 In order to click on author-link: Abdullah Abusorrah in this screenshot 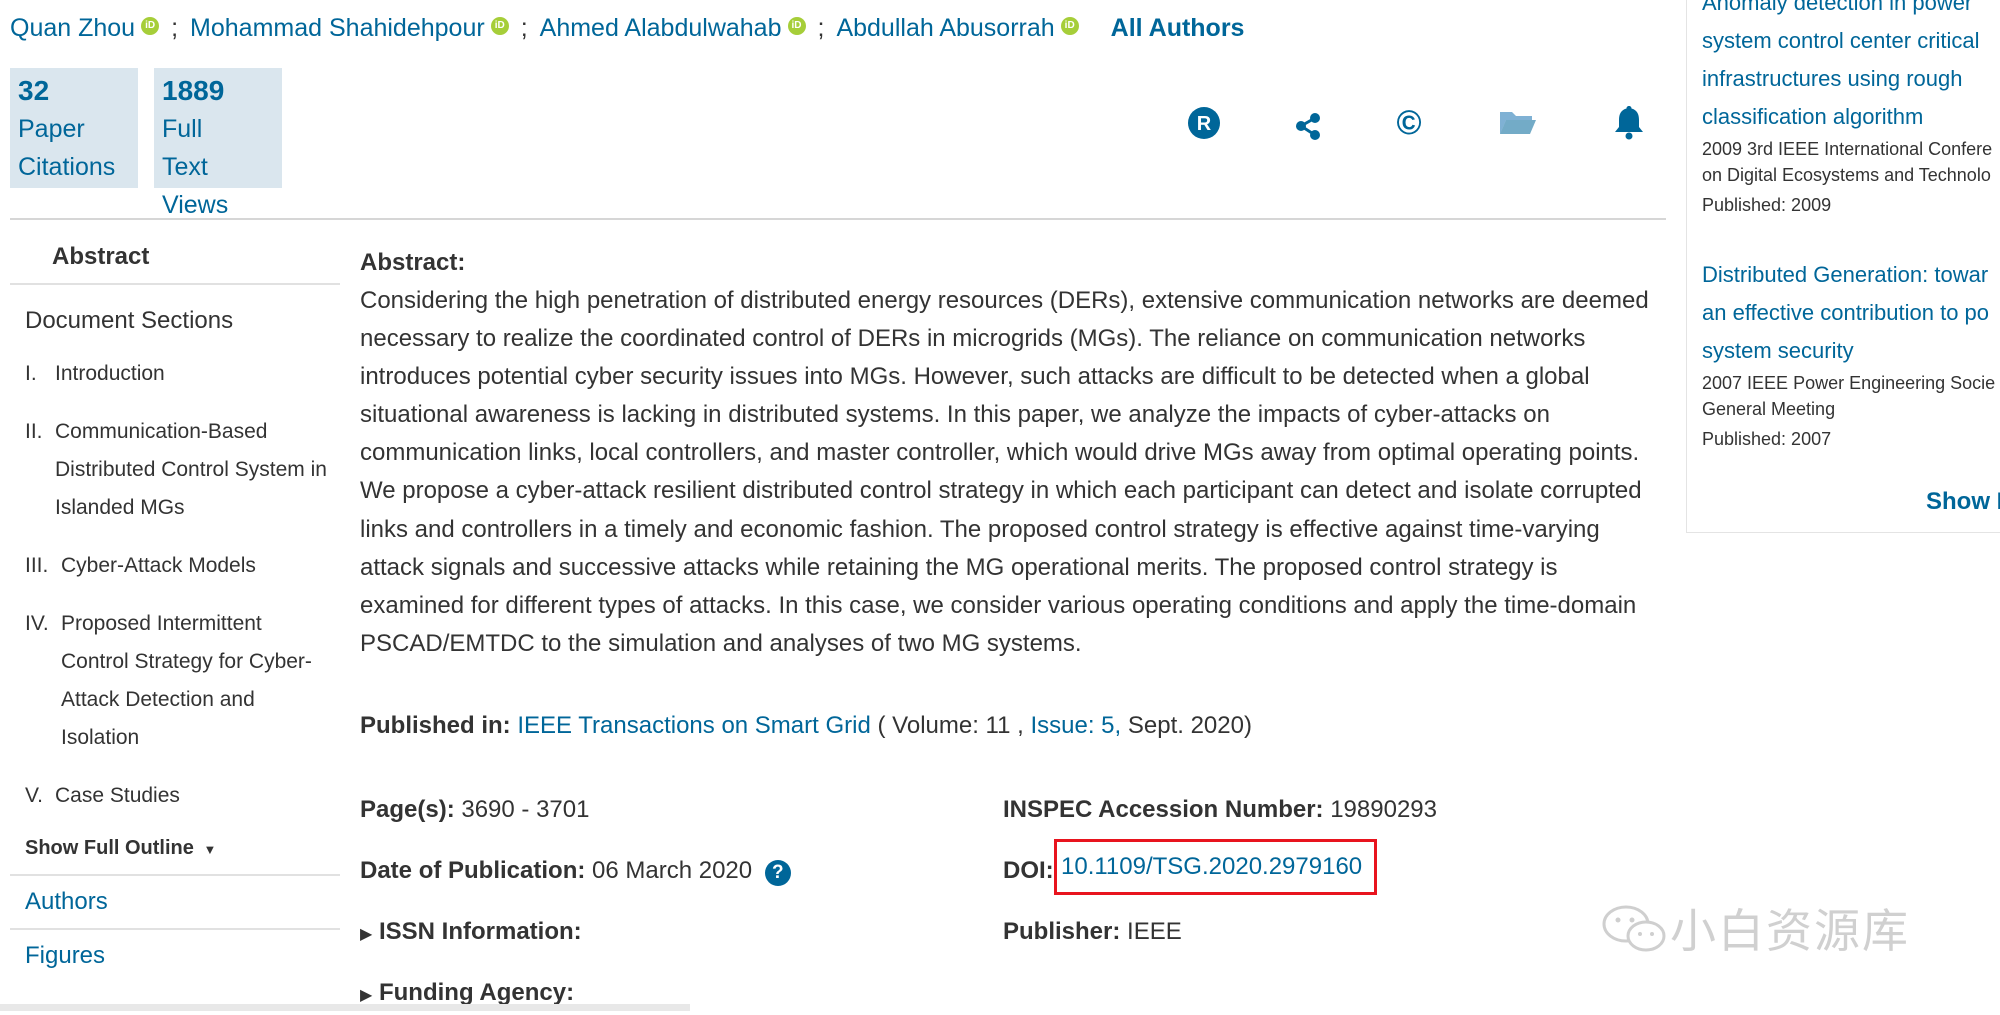, I will do `click(945, 28)`.